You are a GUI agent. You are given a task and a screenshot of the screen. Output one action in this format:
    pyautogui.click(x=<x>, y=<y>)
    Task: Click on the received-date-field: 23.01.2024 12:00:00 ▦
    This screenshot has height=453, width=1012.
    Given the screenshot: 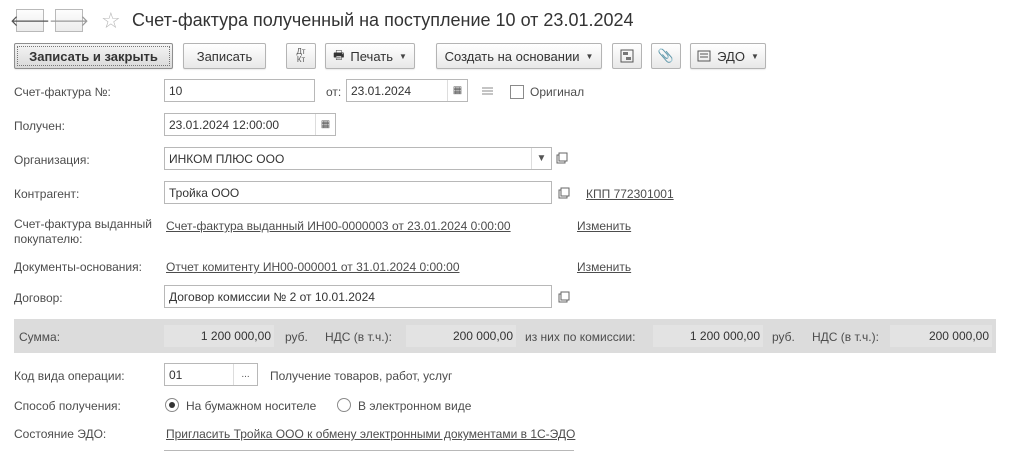 What is the action you would take?
    pyautogui.click(x=250, y=124)
    